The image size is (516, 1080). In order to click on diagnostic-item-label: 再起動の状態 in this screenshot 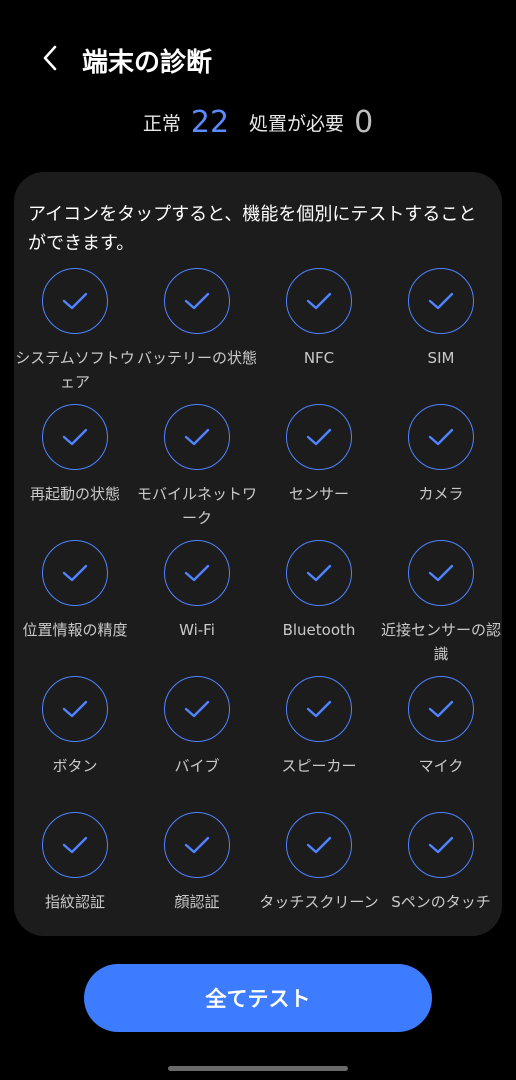, I will do `click(74, 494)`.